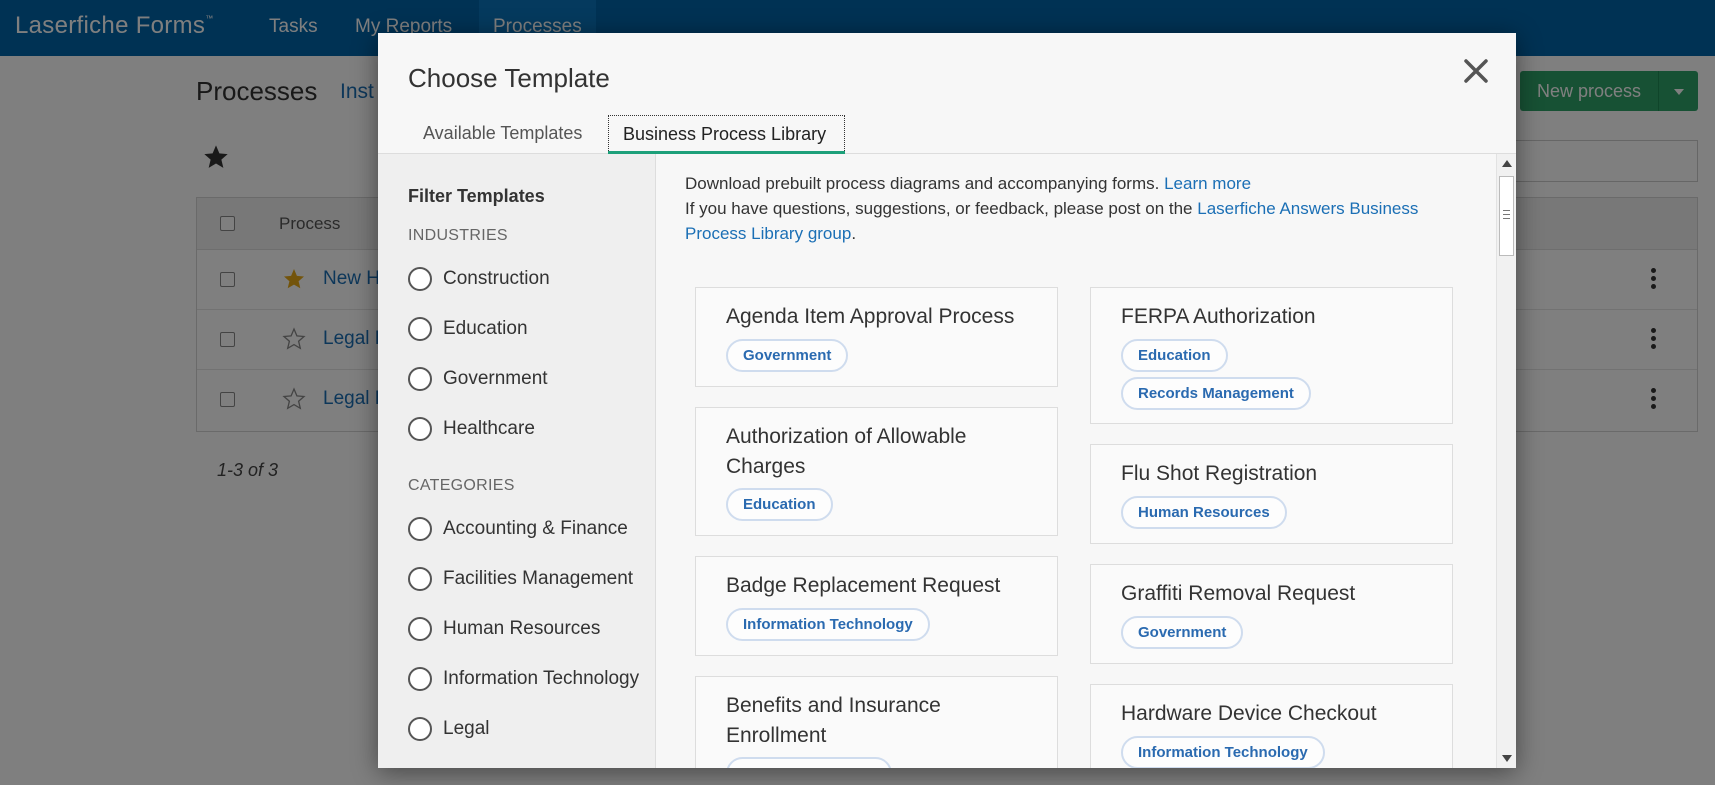  Describe the element at coordinates (846, 451) in the screenshot. I see `template-title: Authorization of Allowable Charges` at that location.